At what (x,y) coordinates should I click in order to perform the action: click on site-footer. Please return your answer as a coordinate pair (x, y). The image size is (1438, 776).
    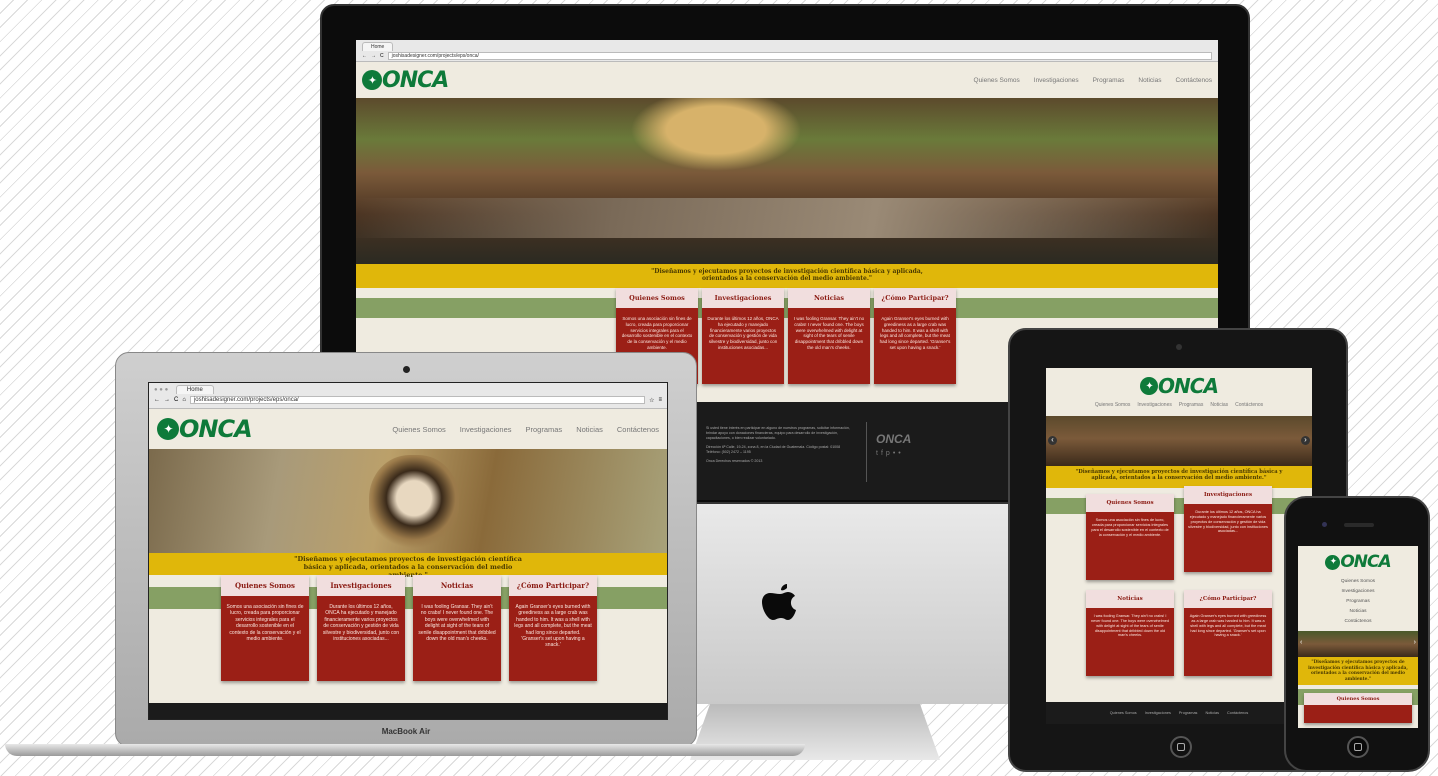
    Looking at the image, I should click on (408, 711).